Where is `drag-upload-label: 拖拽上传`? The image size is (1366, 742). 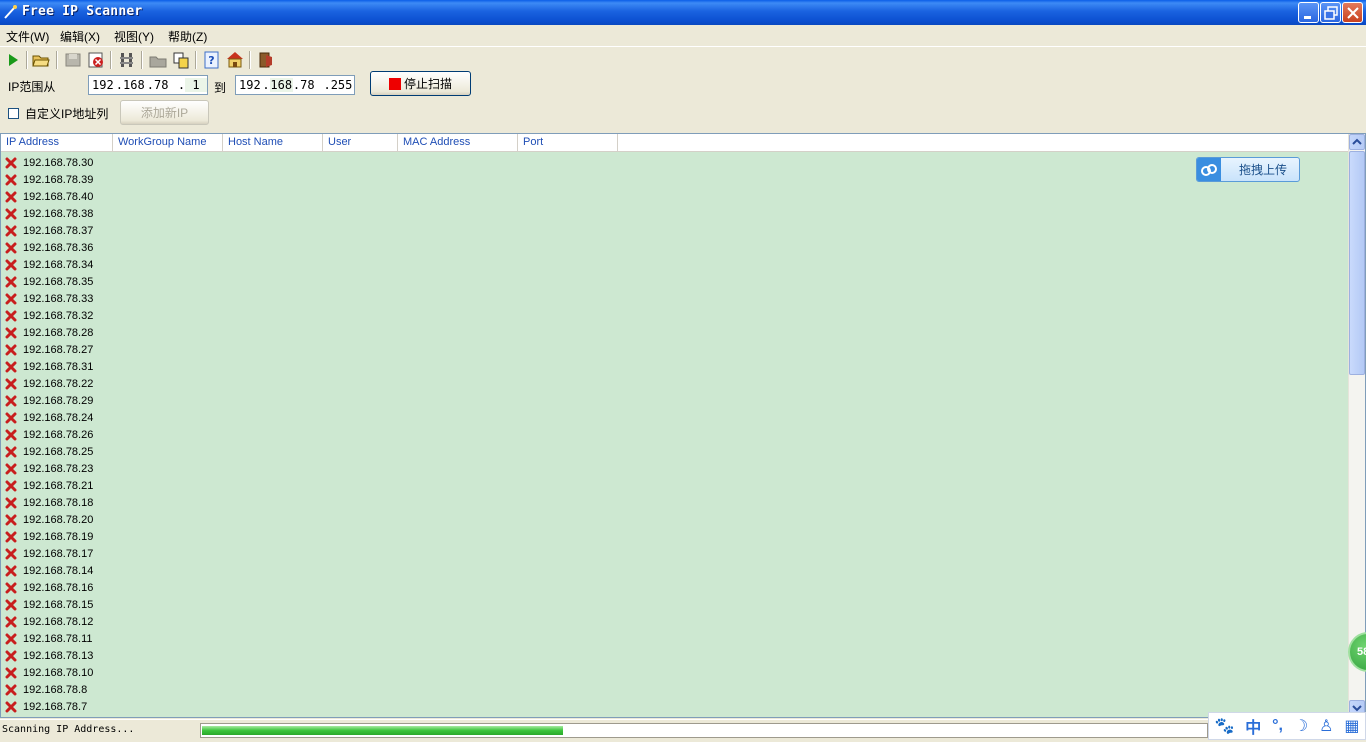 drag-upload-label: 拖拽上传 is located at coordinates (1263, 170).